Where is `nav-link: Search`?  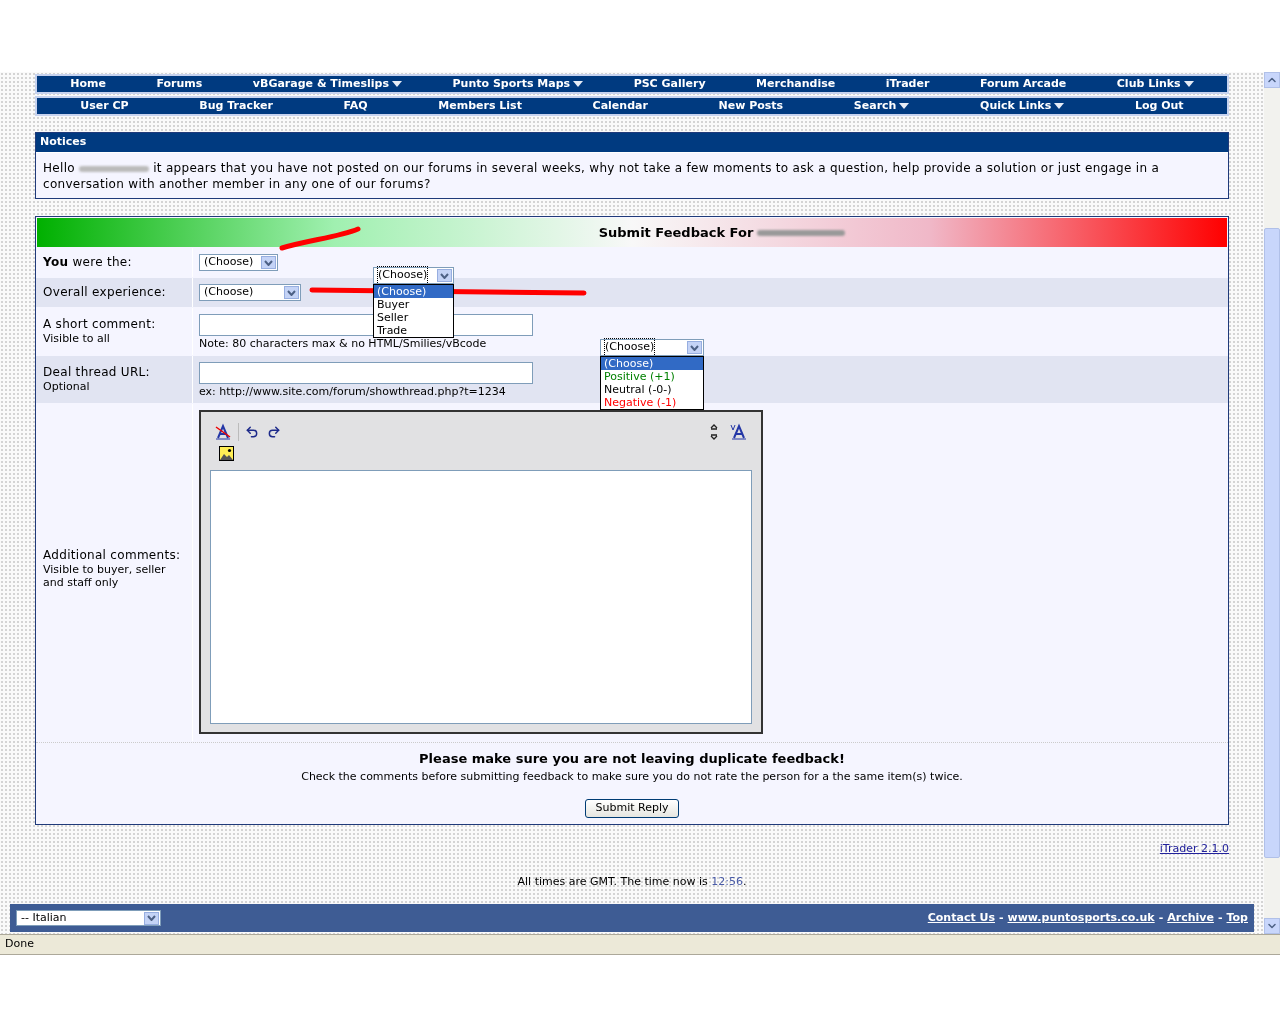 nav-link: Search is located at coordinates (881, 106).